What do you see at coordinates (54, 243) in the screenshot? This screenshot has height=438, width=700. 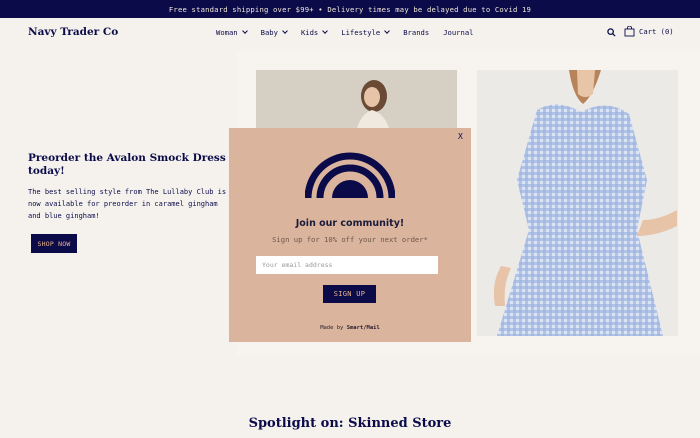 I see `shop-now-button: SHOP NOW` at bounding box center [54, 243].